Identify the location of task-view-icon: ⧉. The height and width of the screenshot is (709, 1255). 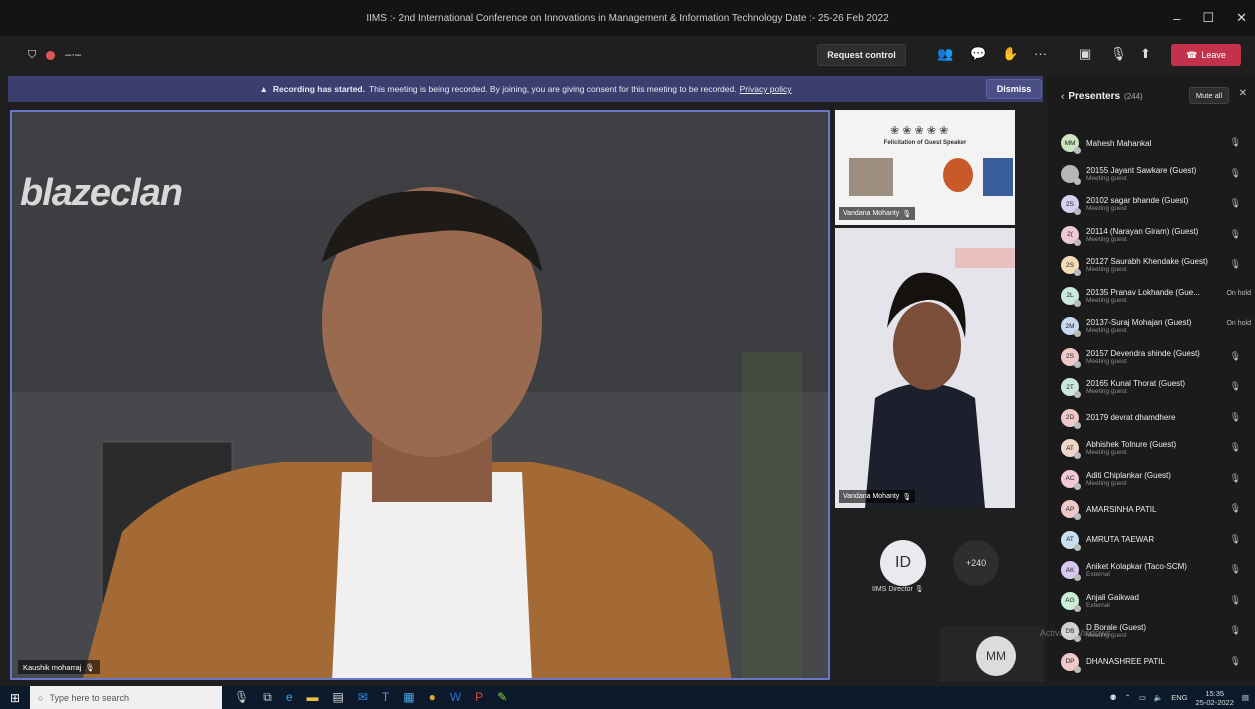
(267, 697).